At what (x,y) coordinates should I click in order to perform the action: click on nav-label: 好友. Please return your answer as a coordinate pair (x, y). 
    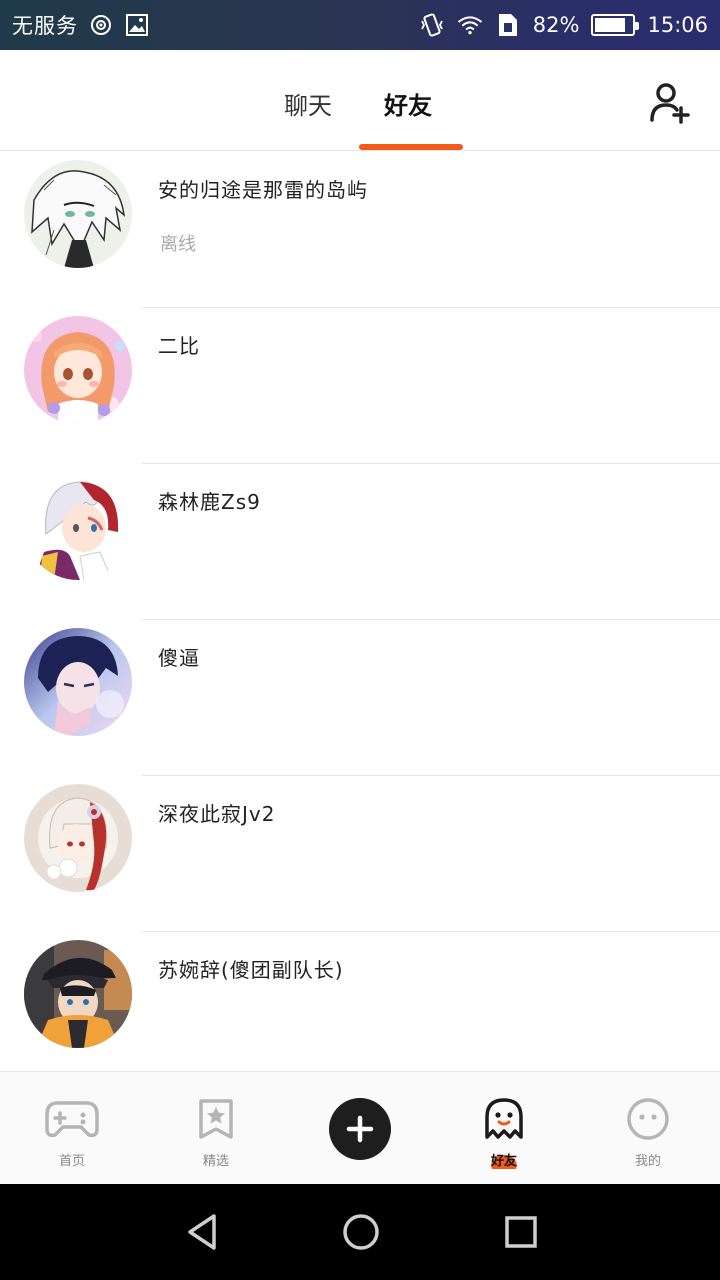
    Looking at the image, I should click on (503, 1159).